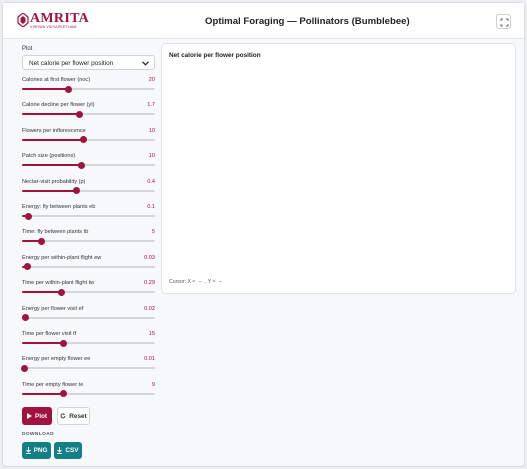 The height and width of the screenshot is (469, 527). I want to click on slider-control: Flowers per inflorescence 10, so click(88, 139).